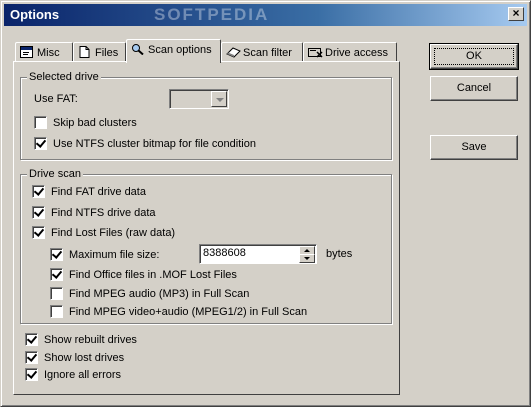 The image size is (531, 407). I want to click on max-file-size-value: 8388608, so click(224, 253).